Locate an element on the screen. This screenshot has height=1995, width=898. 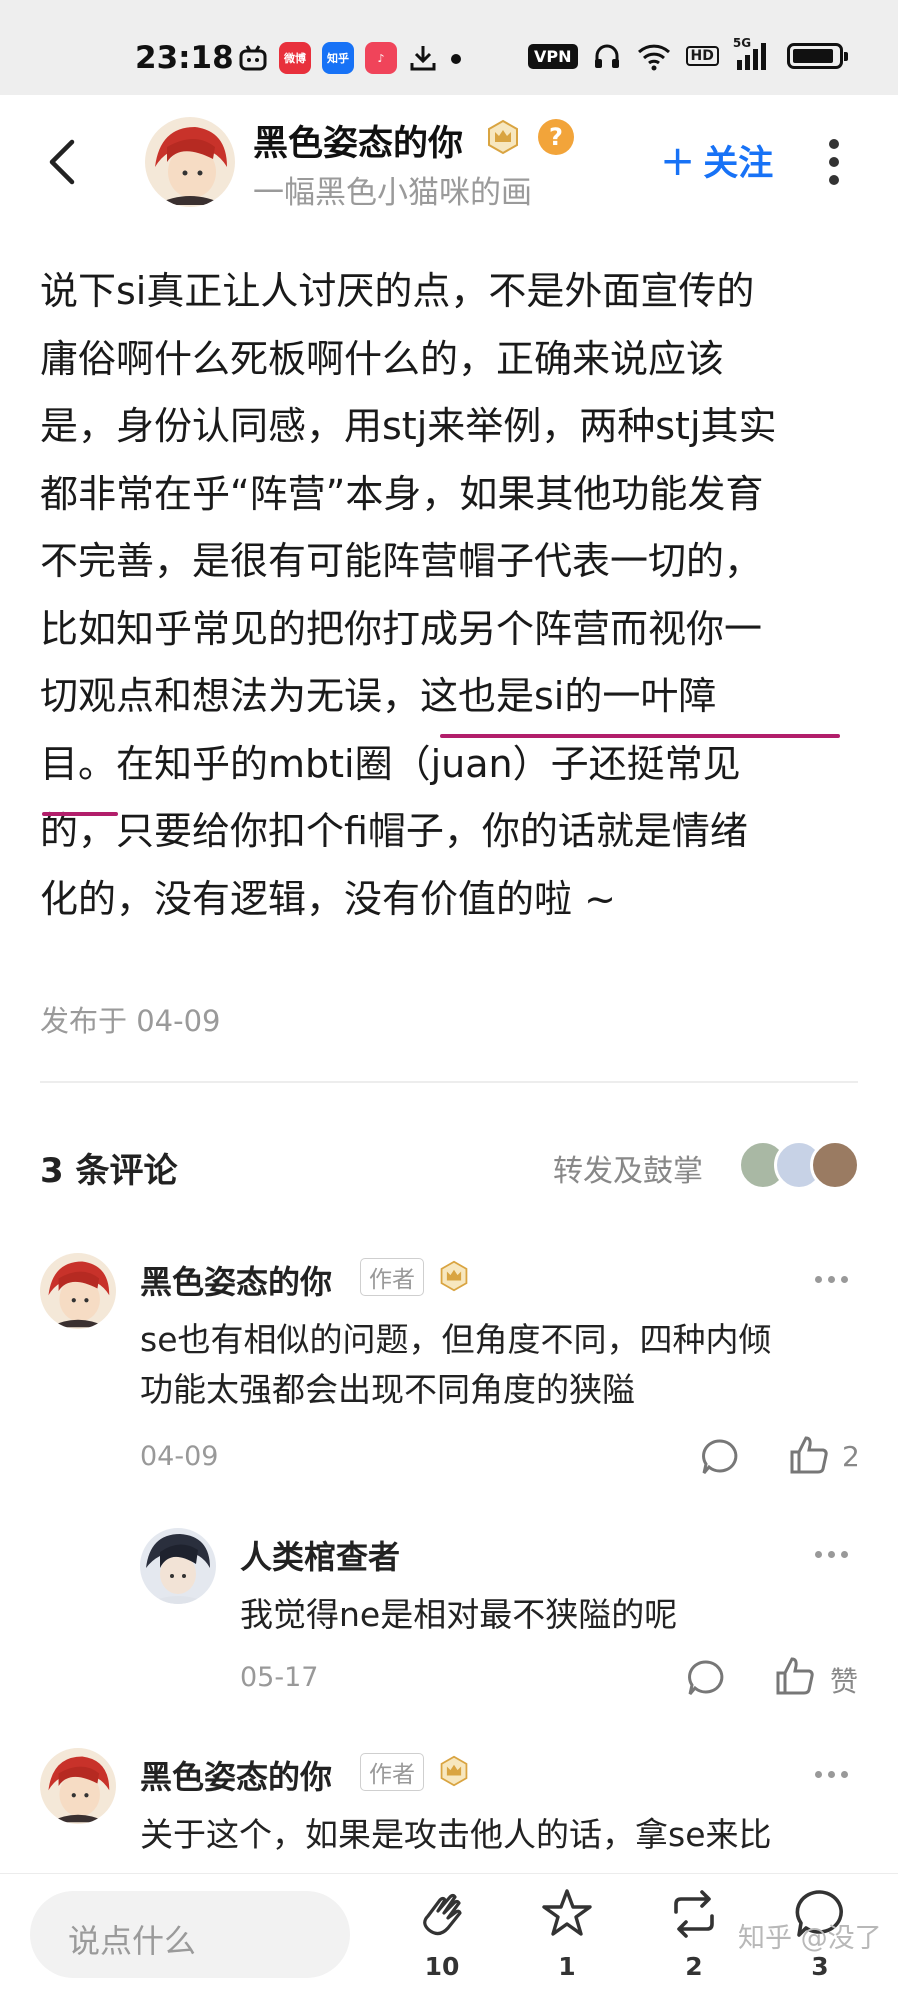
repost-icon is located at coordinates (694, 1914).